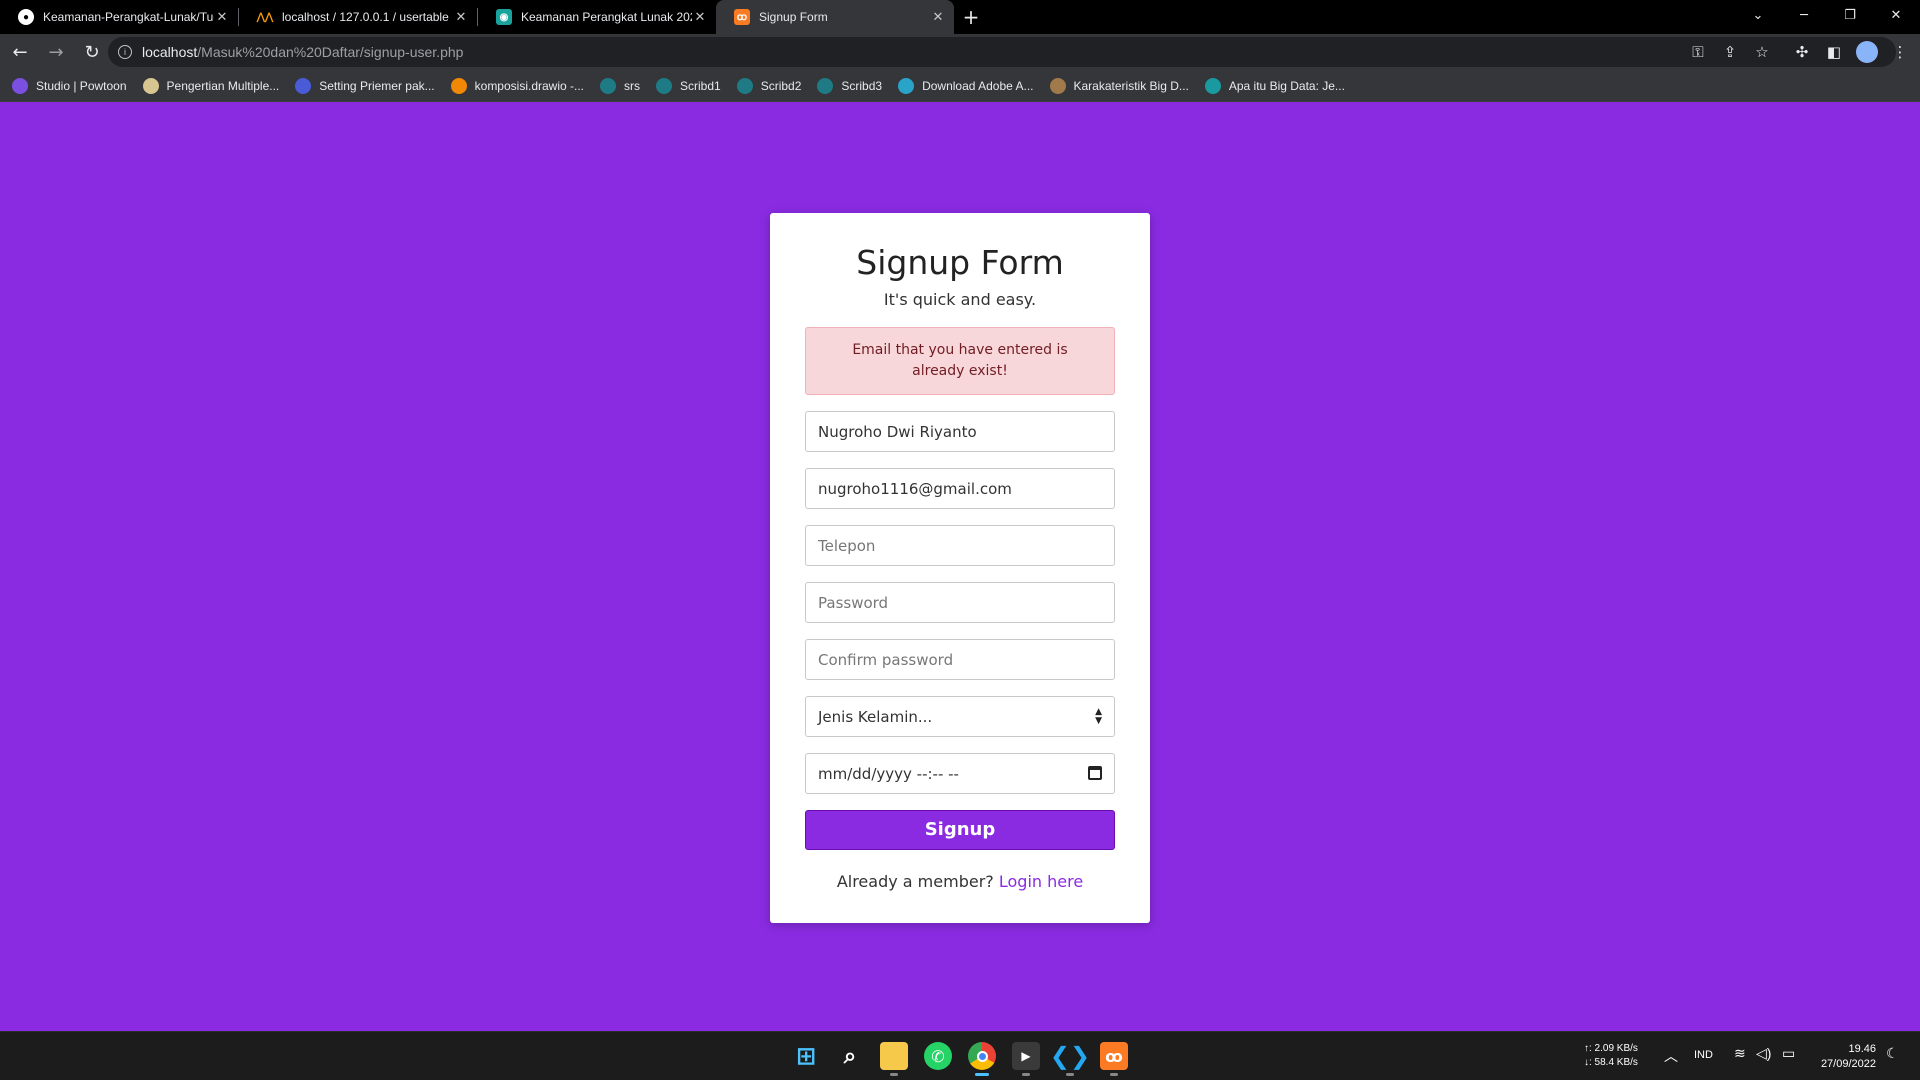  Describe the element at coordinates (128, 17) in the screenshot. I see `tab-title: Keamanan-Perangkat-Lunak/Tug` at that location.